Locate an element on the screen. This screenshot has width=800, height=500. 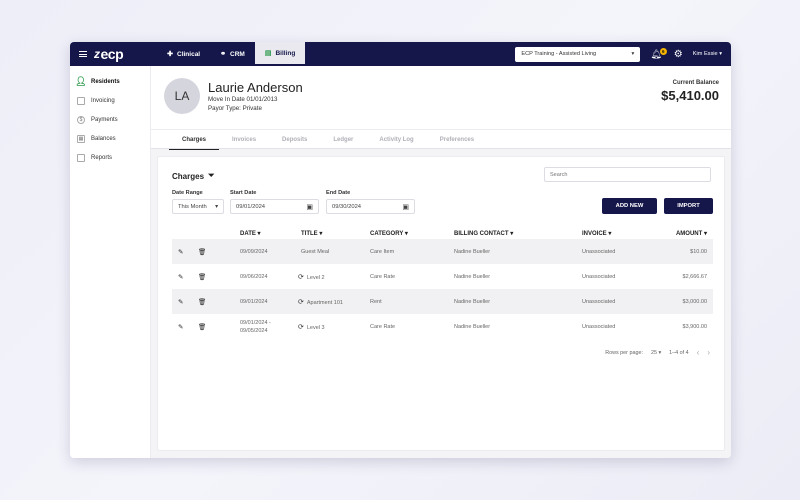
column-header-label: INVOICE is located at coordinates (594, 234).